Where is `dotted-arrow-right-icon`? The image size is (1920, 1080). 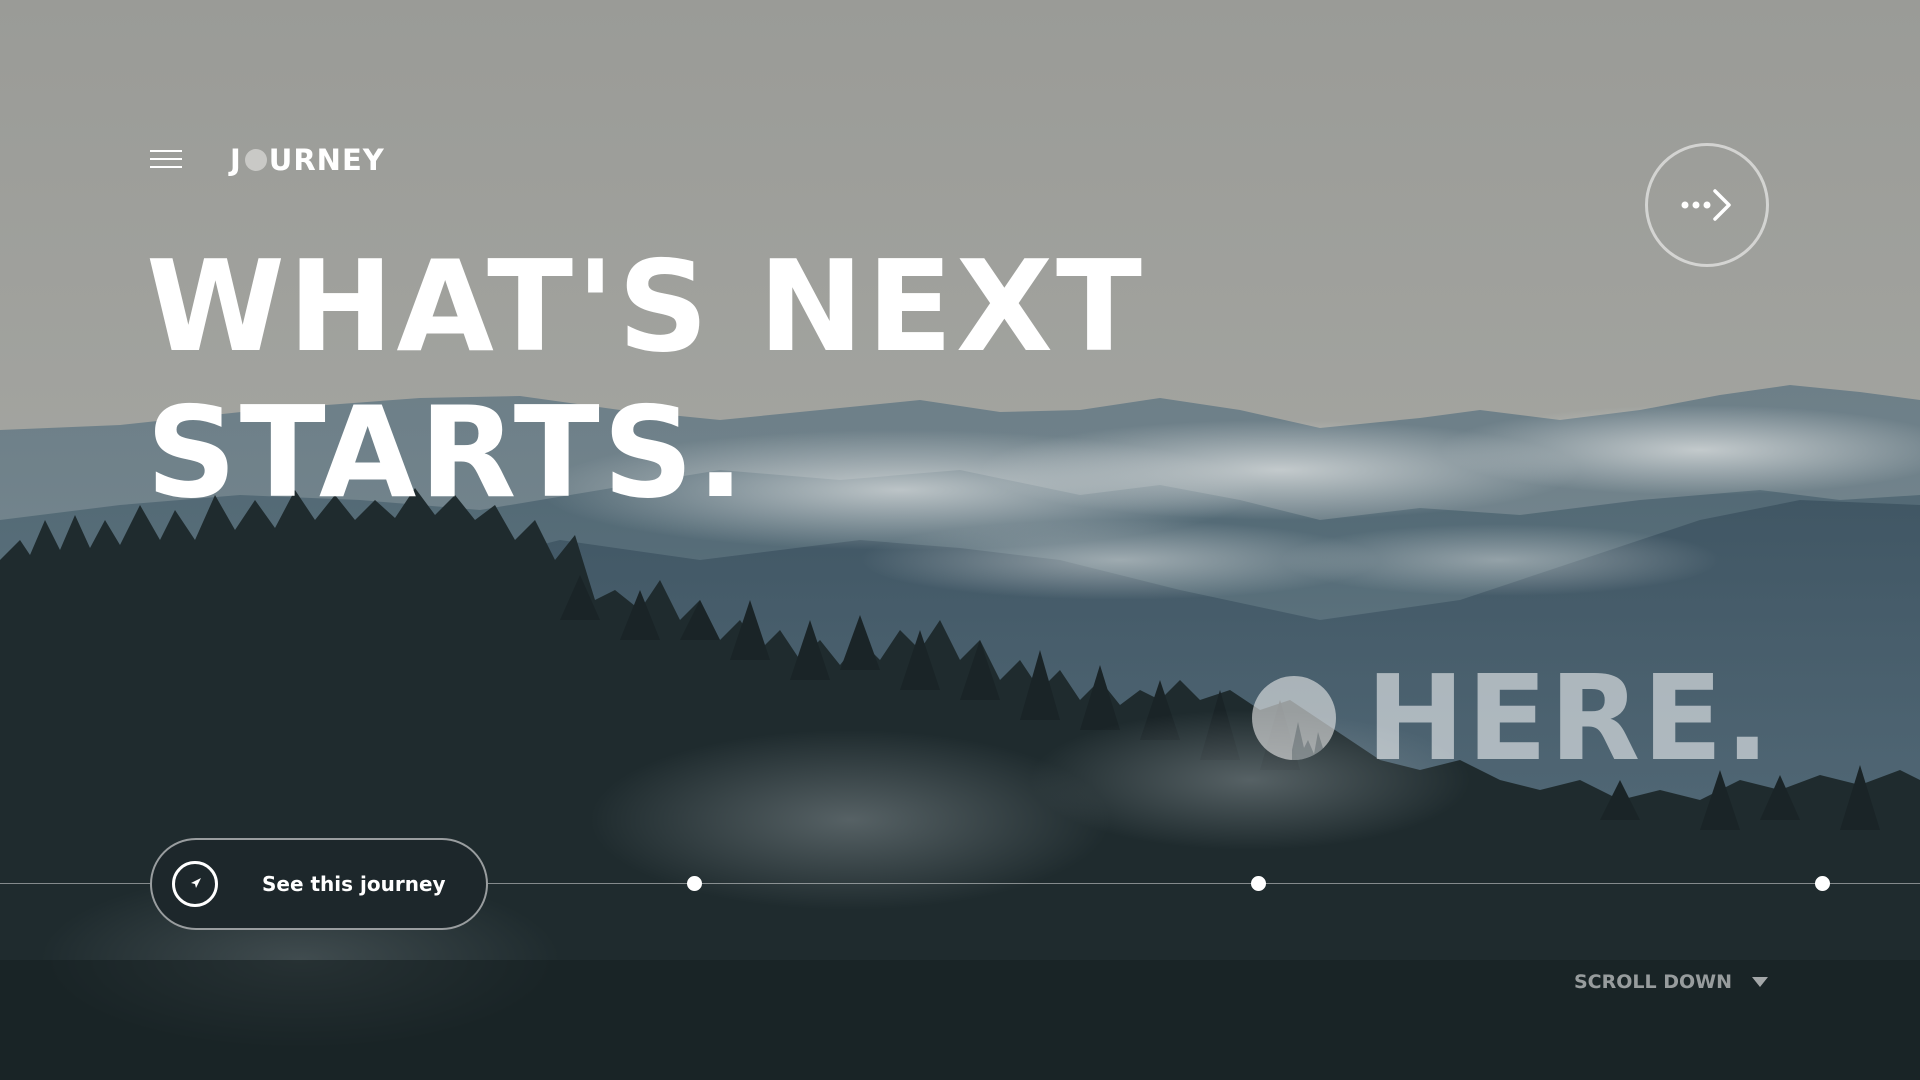
dotted-arrow-right-icon is located at coordinates (1706, 205).